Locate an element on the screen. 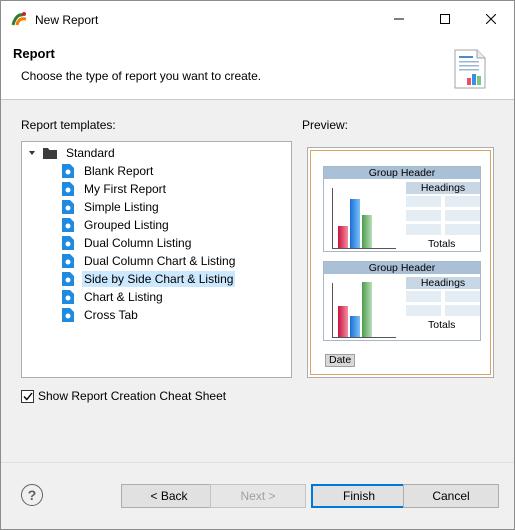 The height and width of the screenshot is (530, 515). footer-divider is located at coordinates (257, 462).